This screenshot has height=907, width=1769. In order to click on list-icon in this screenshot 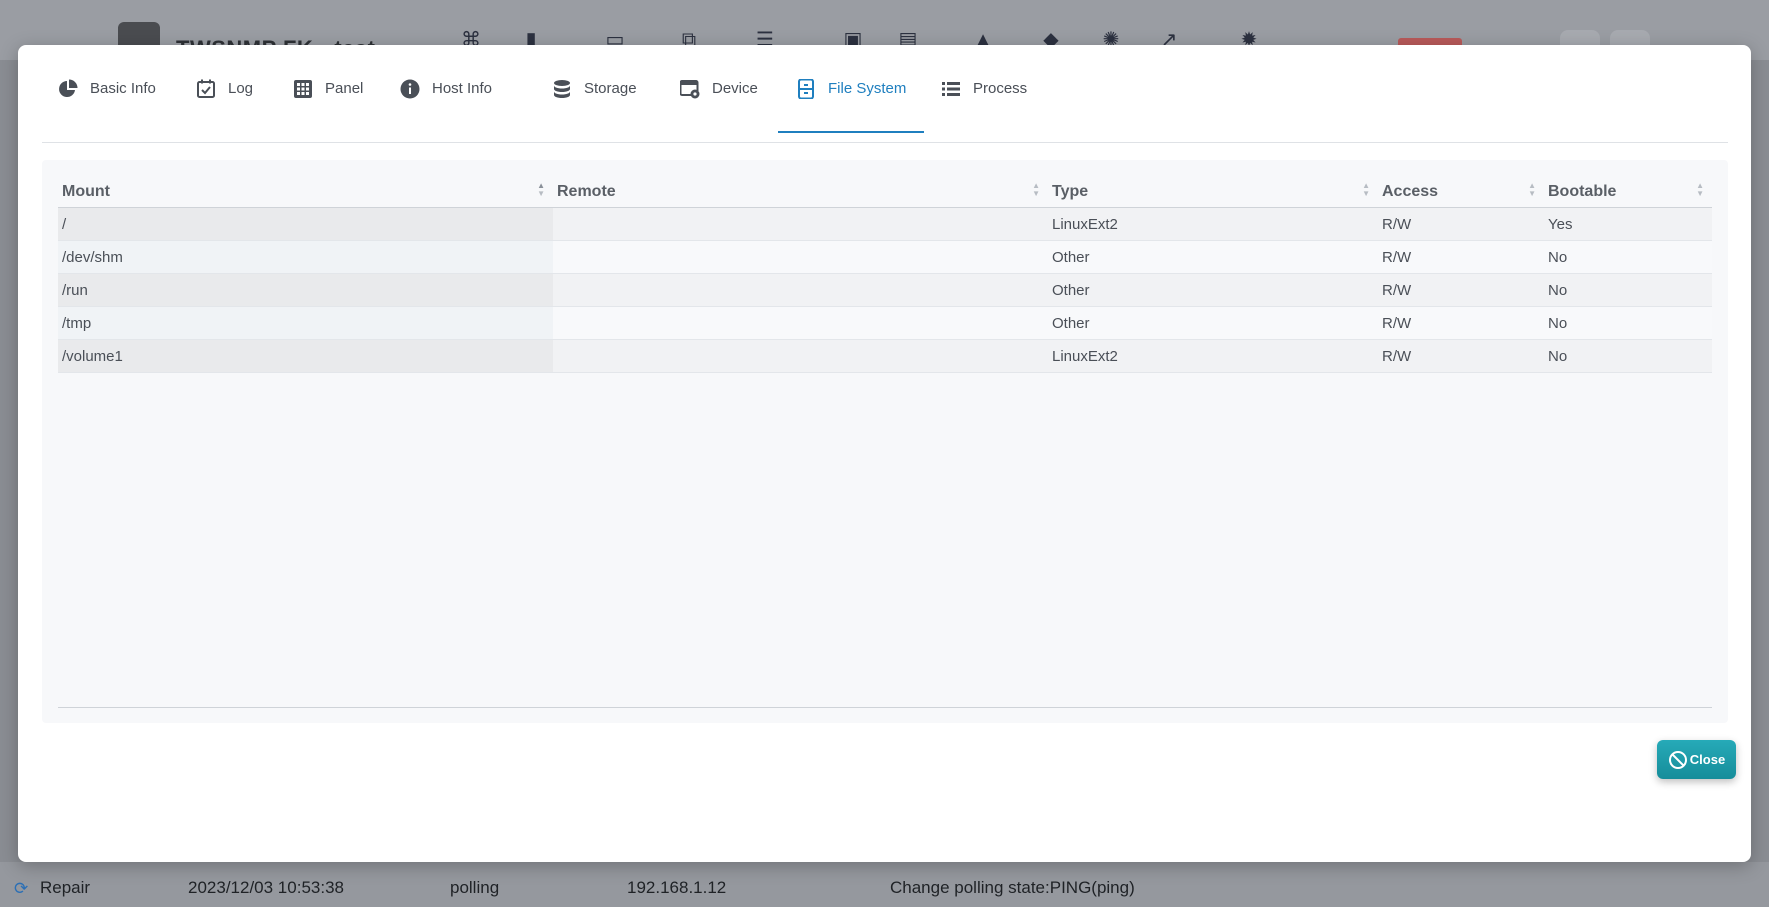, I will do `click(951, 89)`.